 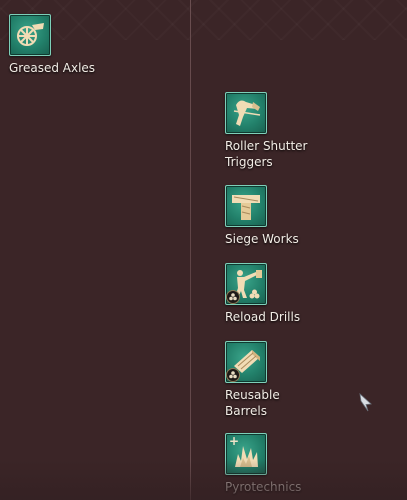 What do you see at coordinates (84, 45) in the screenshot?
I see `tech-greased-axles: Greased Axles` at bounding box center [84, 45].